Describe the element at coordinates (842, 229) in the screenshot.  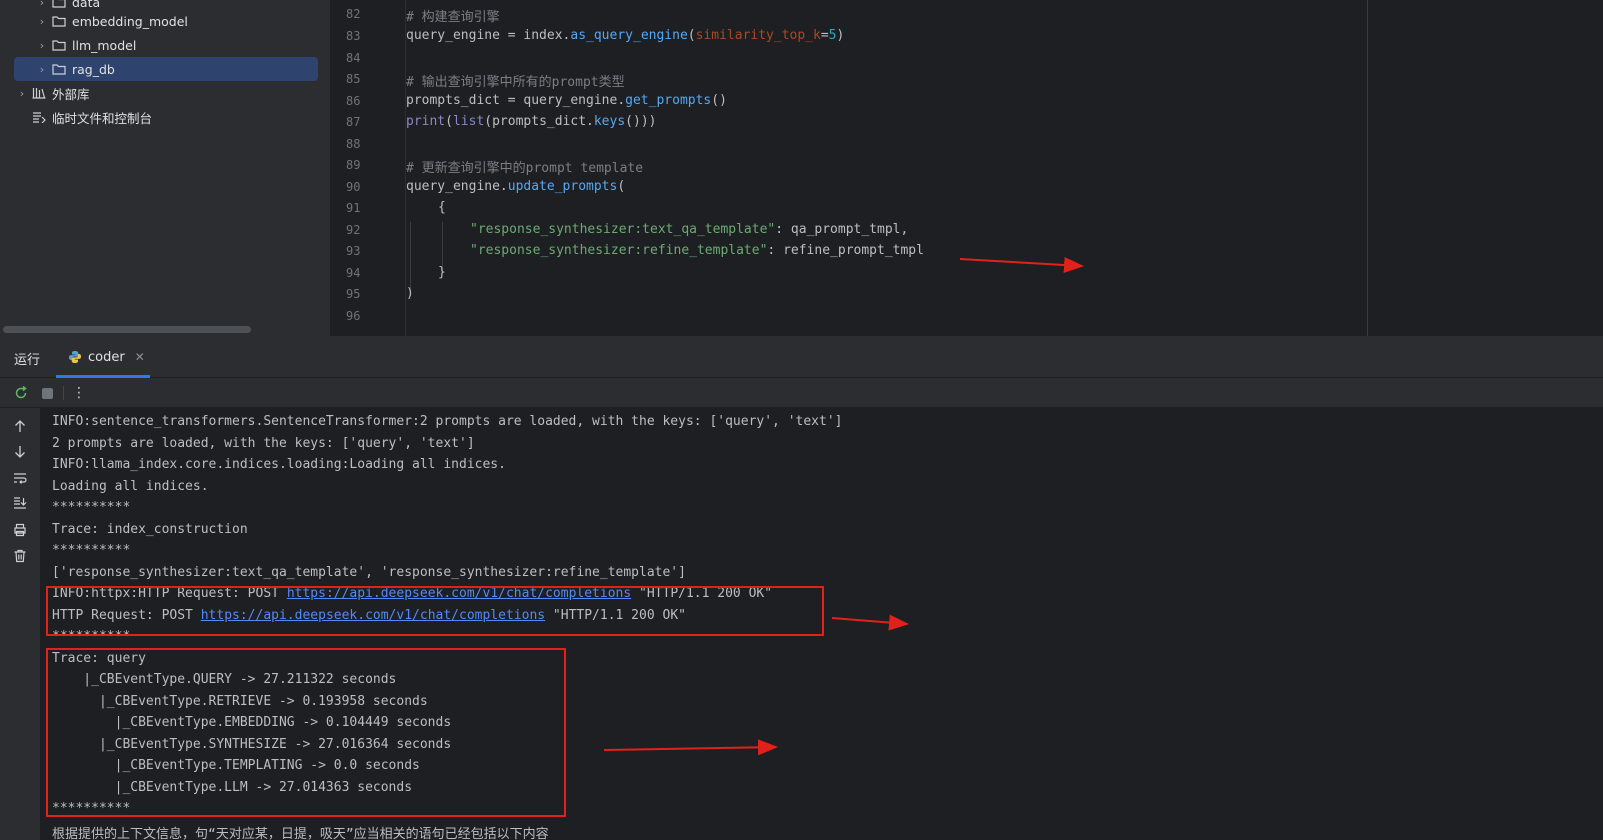
I see `code-token: : qa_prompt_tmpl,` at that location.